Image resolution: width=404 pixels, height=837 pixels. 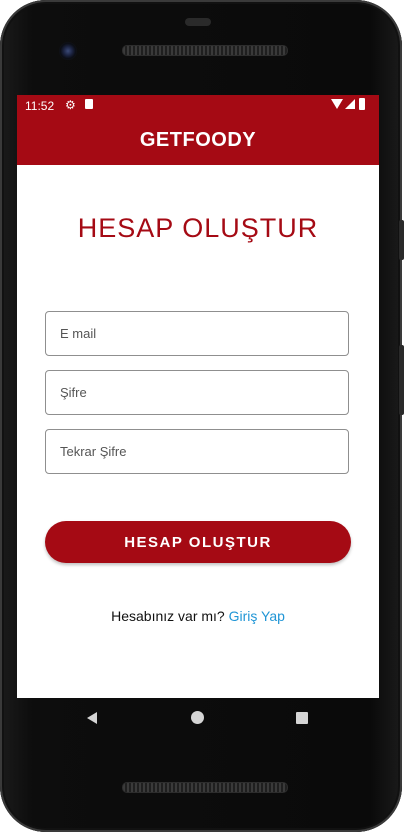 What do you see at coordinates (197, 333) in the screenshot?
I see `email-field` at bounding box center [197, 333].